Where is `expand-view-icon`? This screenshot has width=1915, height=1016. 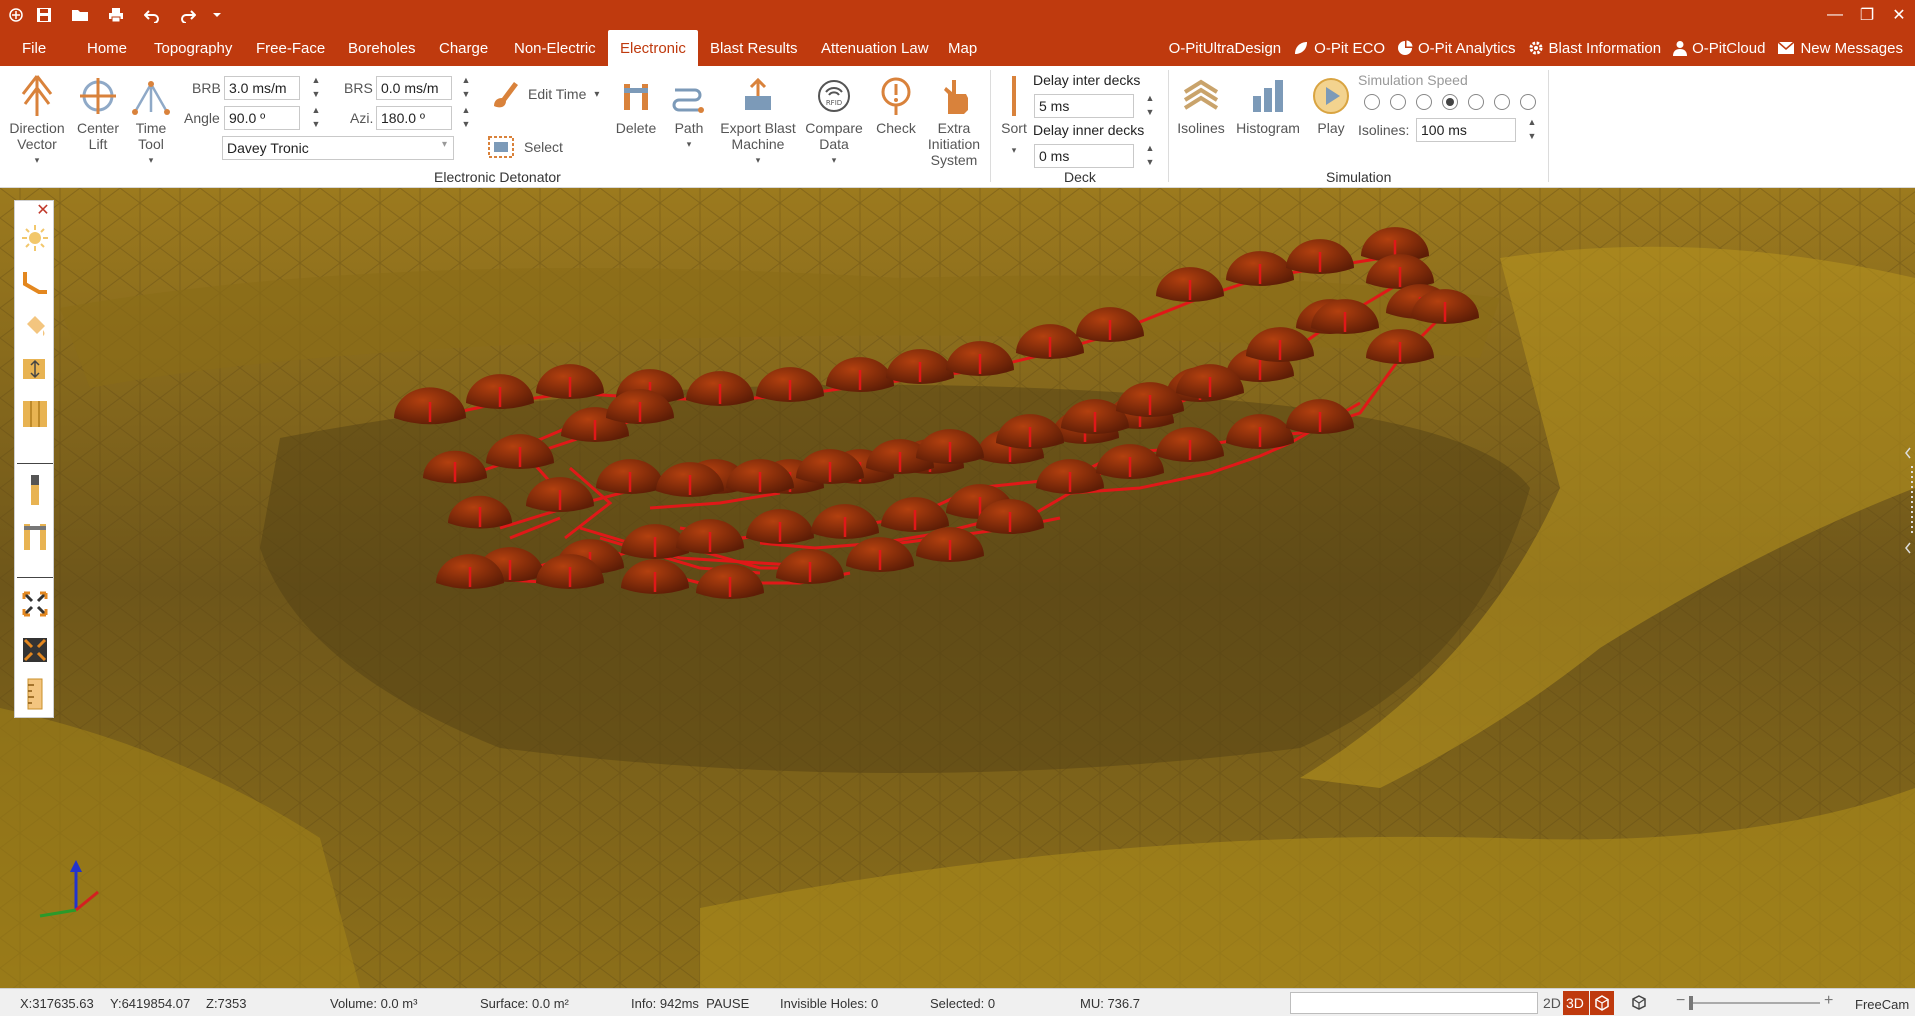 expand-view-icon is located at coordinates (35, 604).